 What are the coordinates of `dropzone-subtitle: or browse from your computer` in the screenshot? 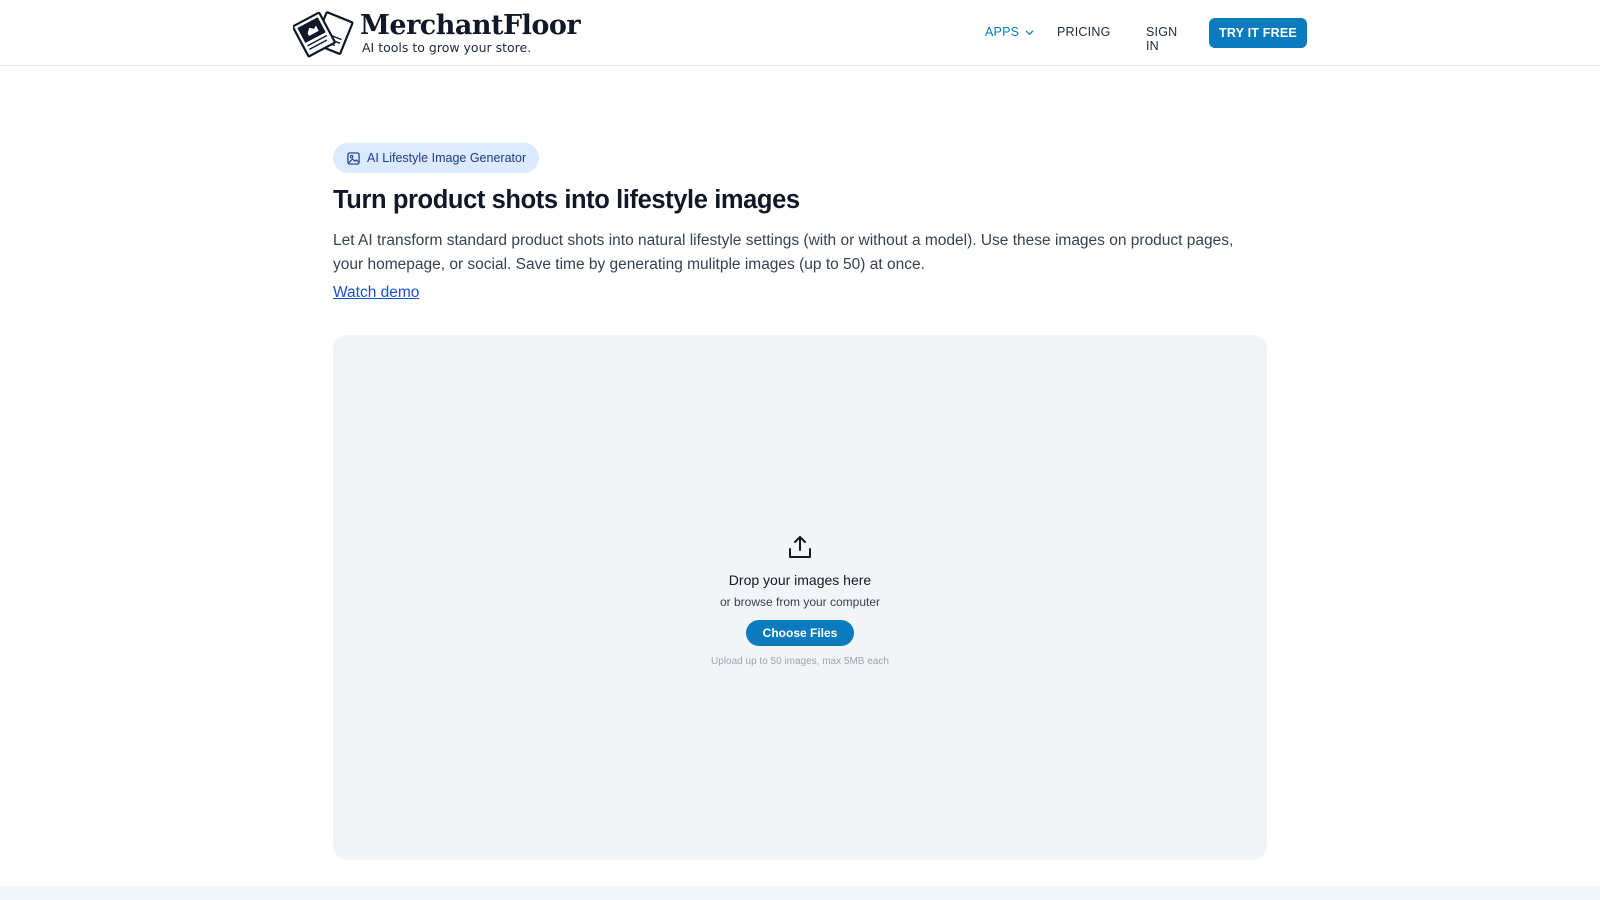 It's located at (800, 602).